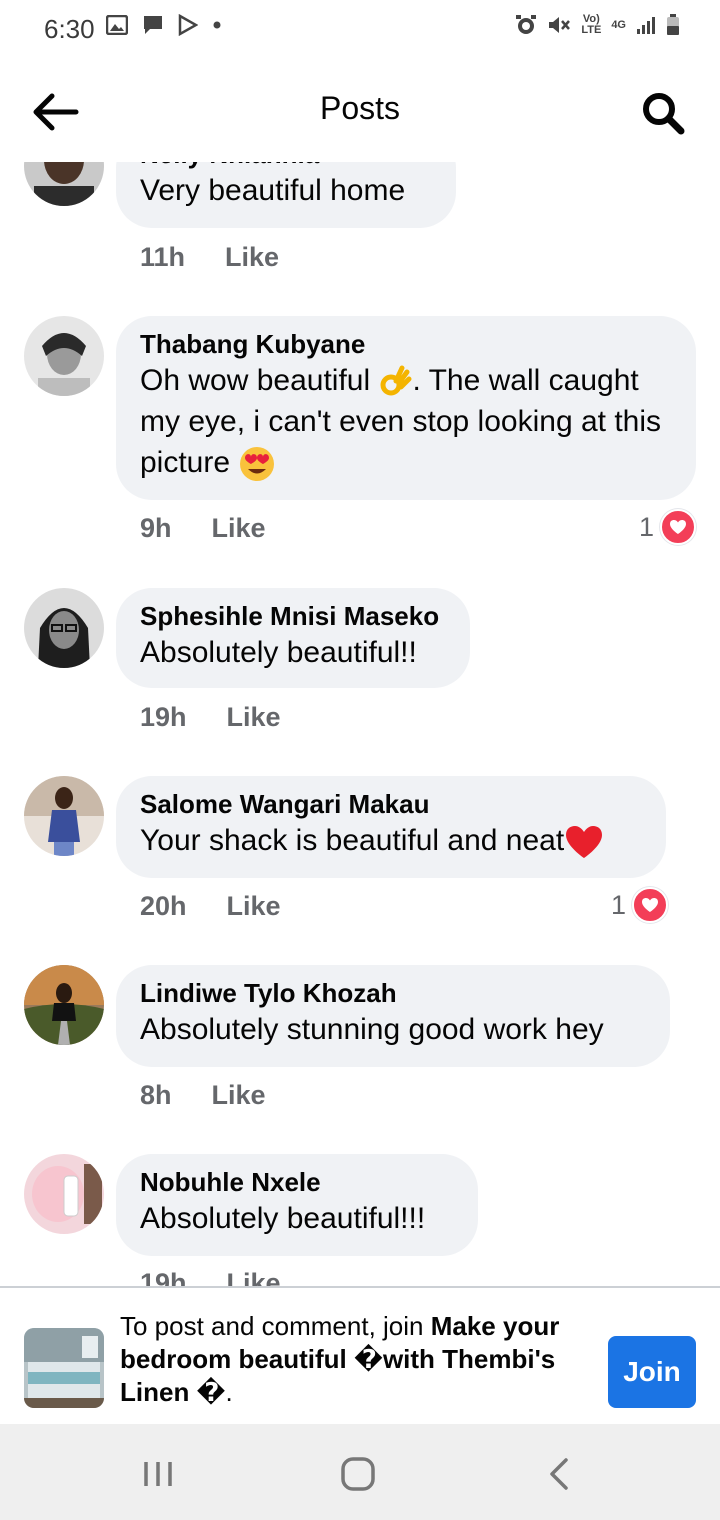  What do you see at coordinates (560, 25) in the screenshot?
I see `mute-icon` at bounding box center [560, 25].